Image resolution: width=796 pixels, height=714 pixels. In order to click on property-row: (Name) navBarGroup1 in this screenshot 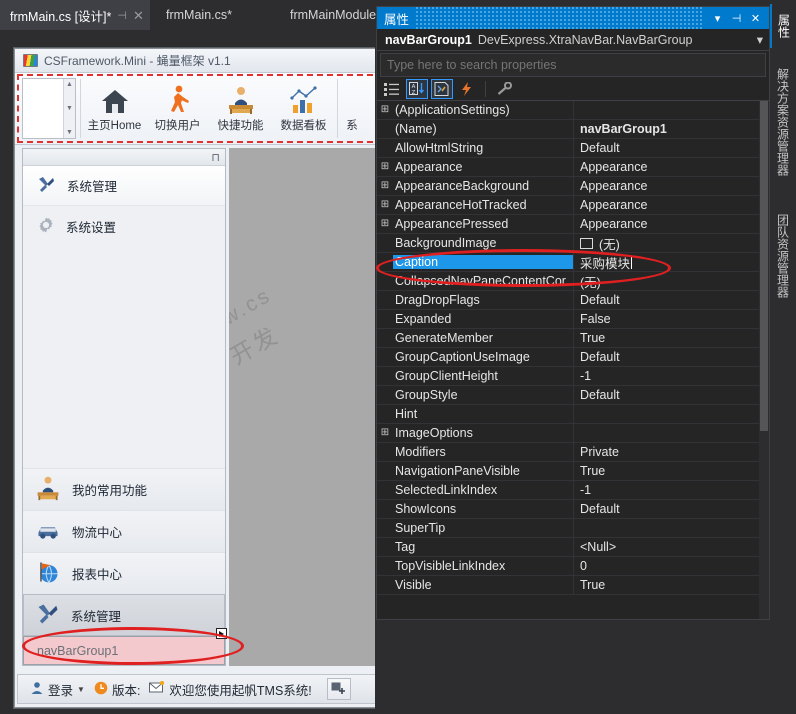, I will do `click(573, 129)`.